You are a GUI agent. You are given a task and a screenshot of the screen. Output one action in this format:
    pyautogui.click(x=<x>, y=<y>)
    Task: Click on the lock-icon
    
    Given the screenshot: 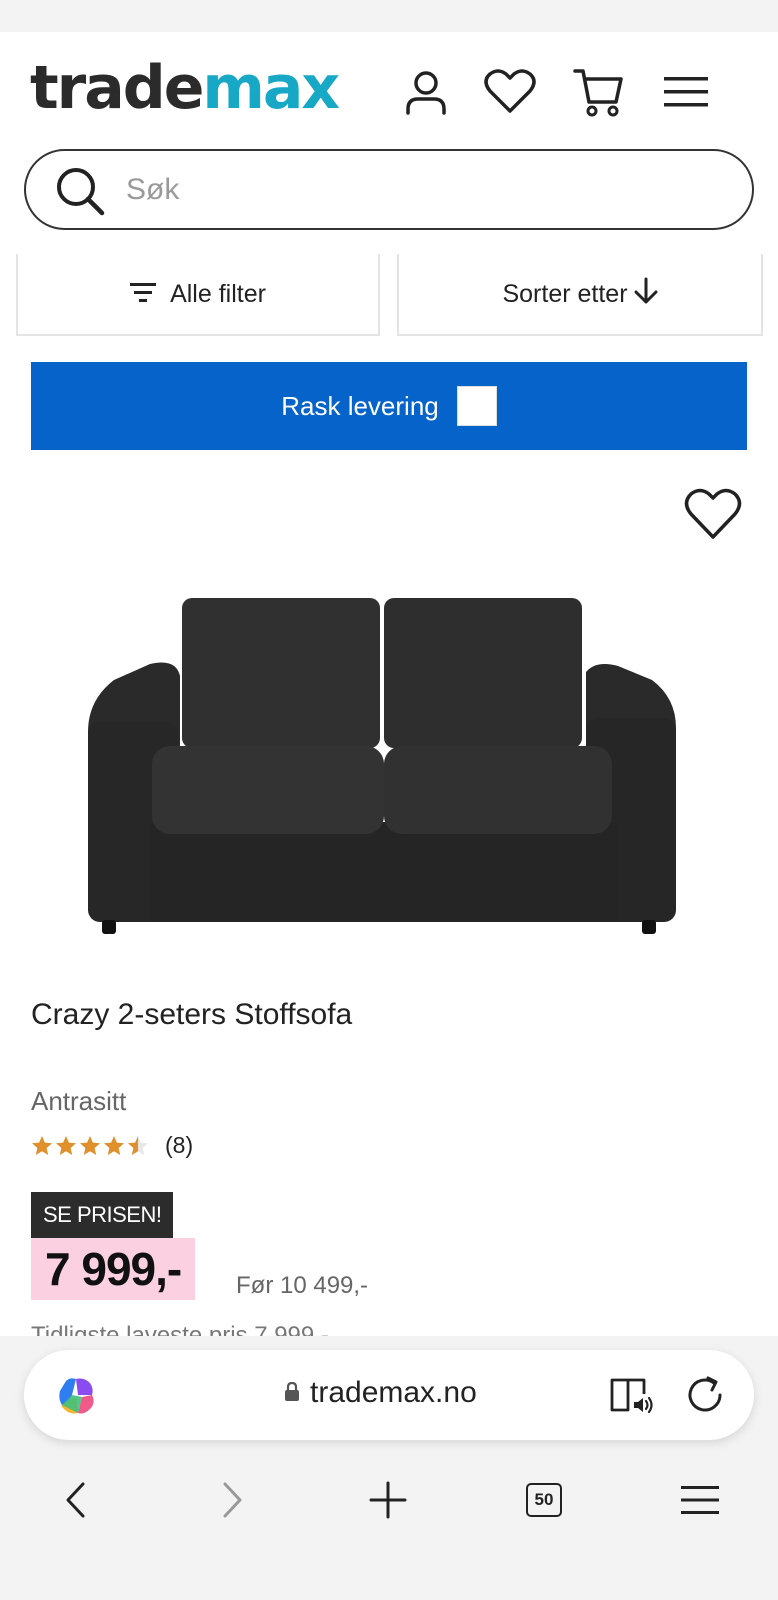 What is the action you would take?
    pyautogui.click(x=292, y=1393)
    